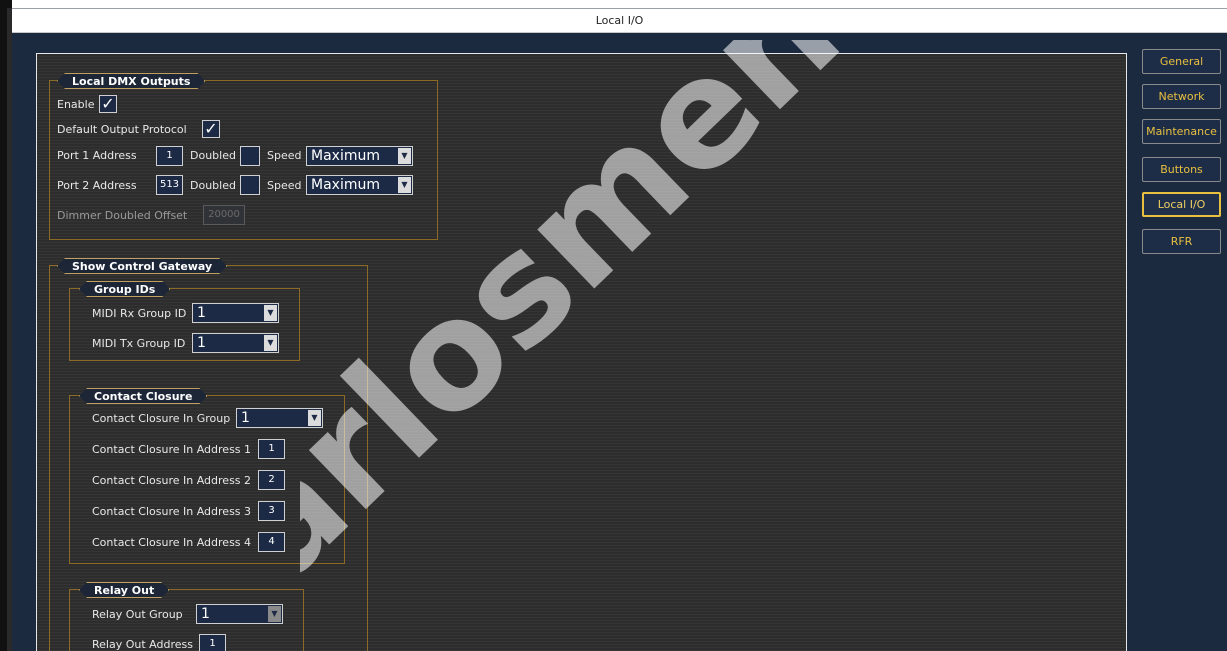  I want to click on default-output-protocol-label: Default Output Protocol, so click(122, 129).